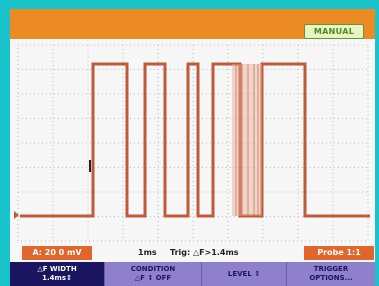 The width and height of the screenshot is (379, 286). Describe the element at coordinates (57, 253) in the screenshot. I see `range-box: A: 20 0 mV` at that location.